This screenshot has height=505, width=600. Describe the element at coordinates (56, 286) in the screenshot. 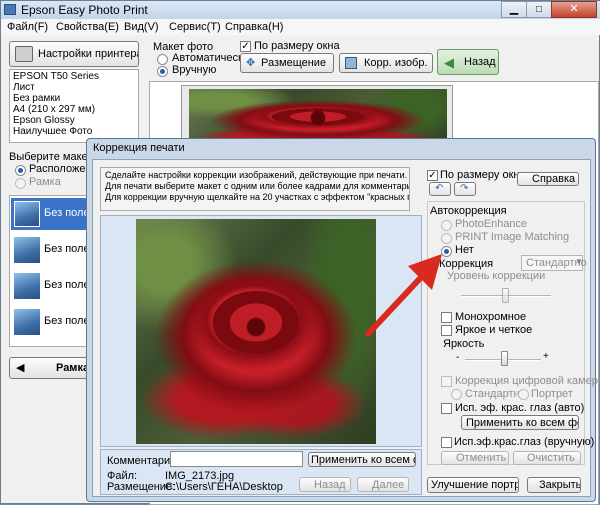

I see `template-item-3: Без полей (` at that location.